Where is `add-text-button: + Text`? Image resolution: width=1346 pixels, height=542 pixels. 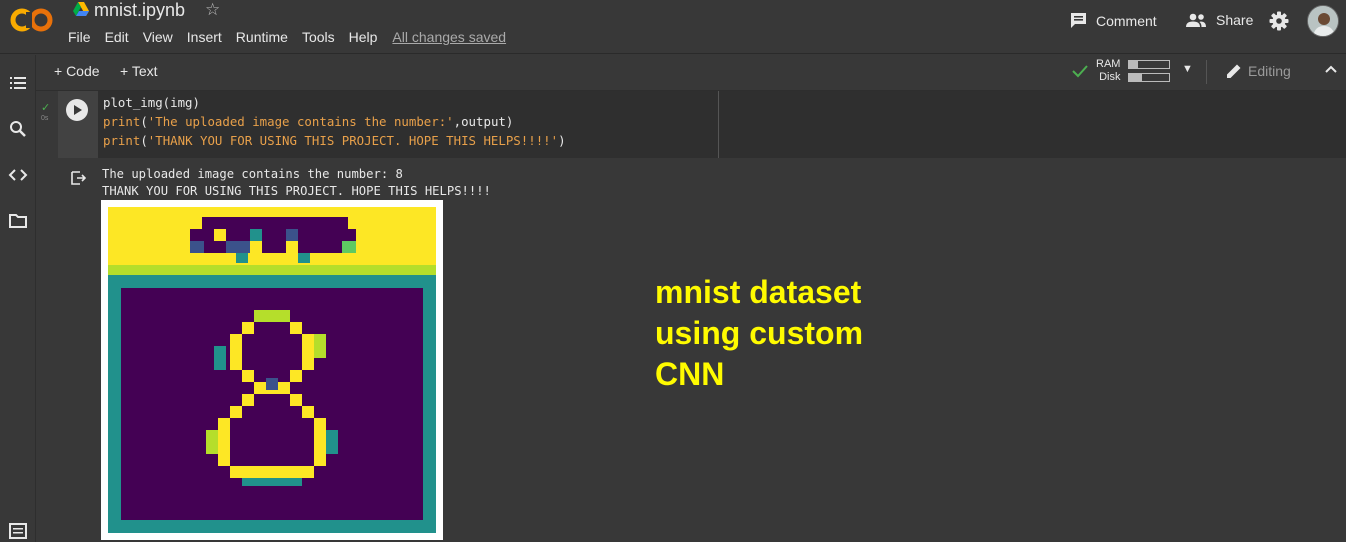 add-text-button: + Text is located at coordinates (139, 71).